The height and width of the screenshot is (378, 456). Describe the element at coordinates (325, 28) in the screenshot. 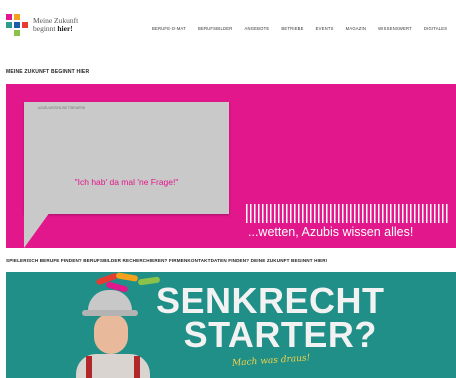

I see `nav-item-events: Events` at that location.